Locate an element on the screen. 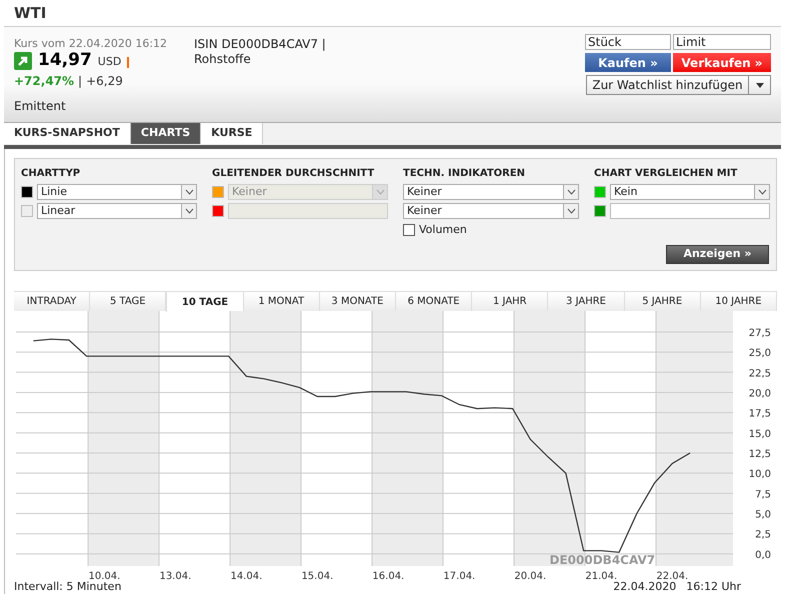 Image resolution: width=785 pixels, height=612 pixels. quantity-field: Stück is located at coordinates (628, 42).